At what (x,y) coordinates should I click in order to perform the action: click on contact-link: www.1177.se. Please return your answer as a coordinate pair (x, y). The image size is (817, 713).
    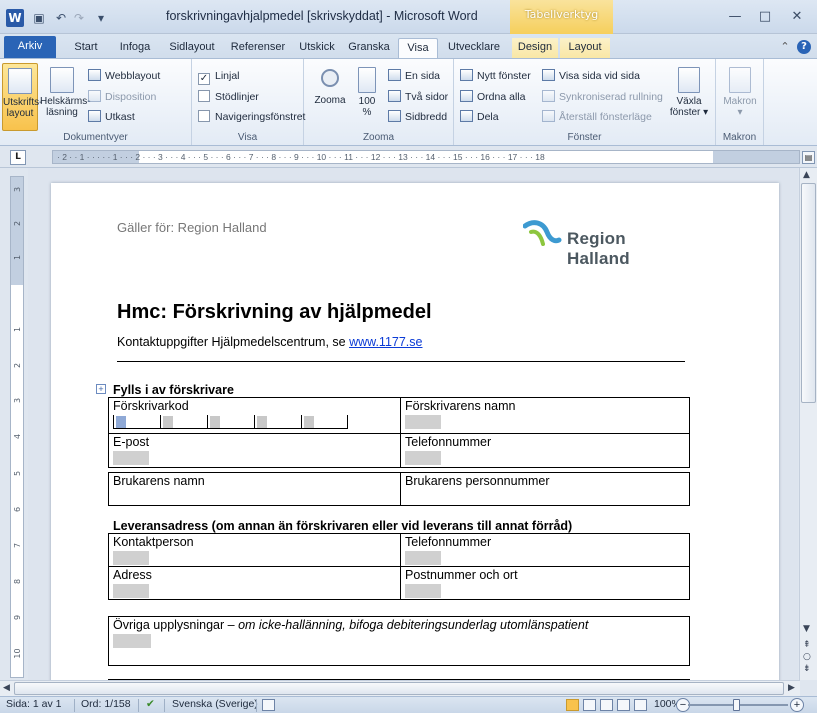
    Looking at the image, I should click on (385, 342).